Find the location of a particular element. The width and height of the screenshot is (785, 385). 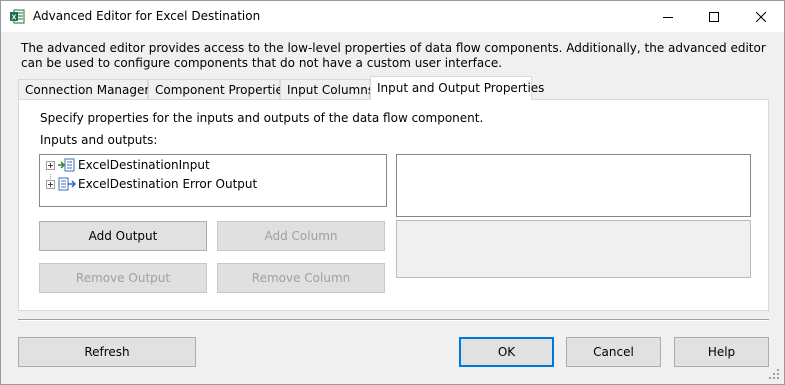

tab-component-properties: Component Properties is located at coordinates (218, 89).